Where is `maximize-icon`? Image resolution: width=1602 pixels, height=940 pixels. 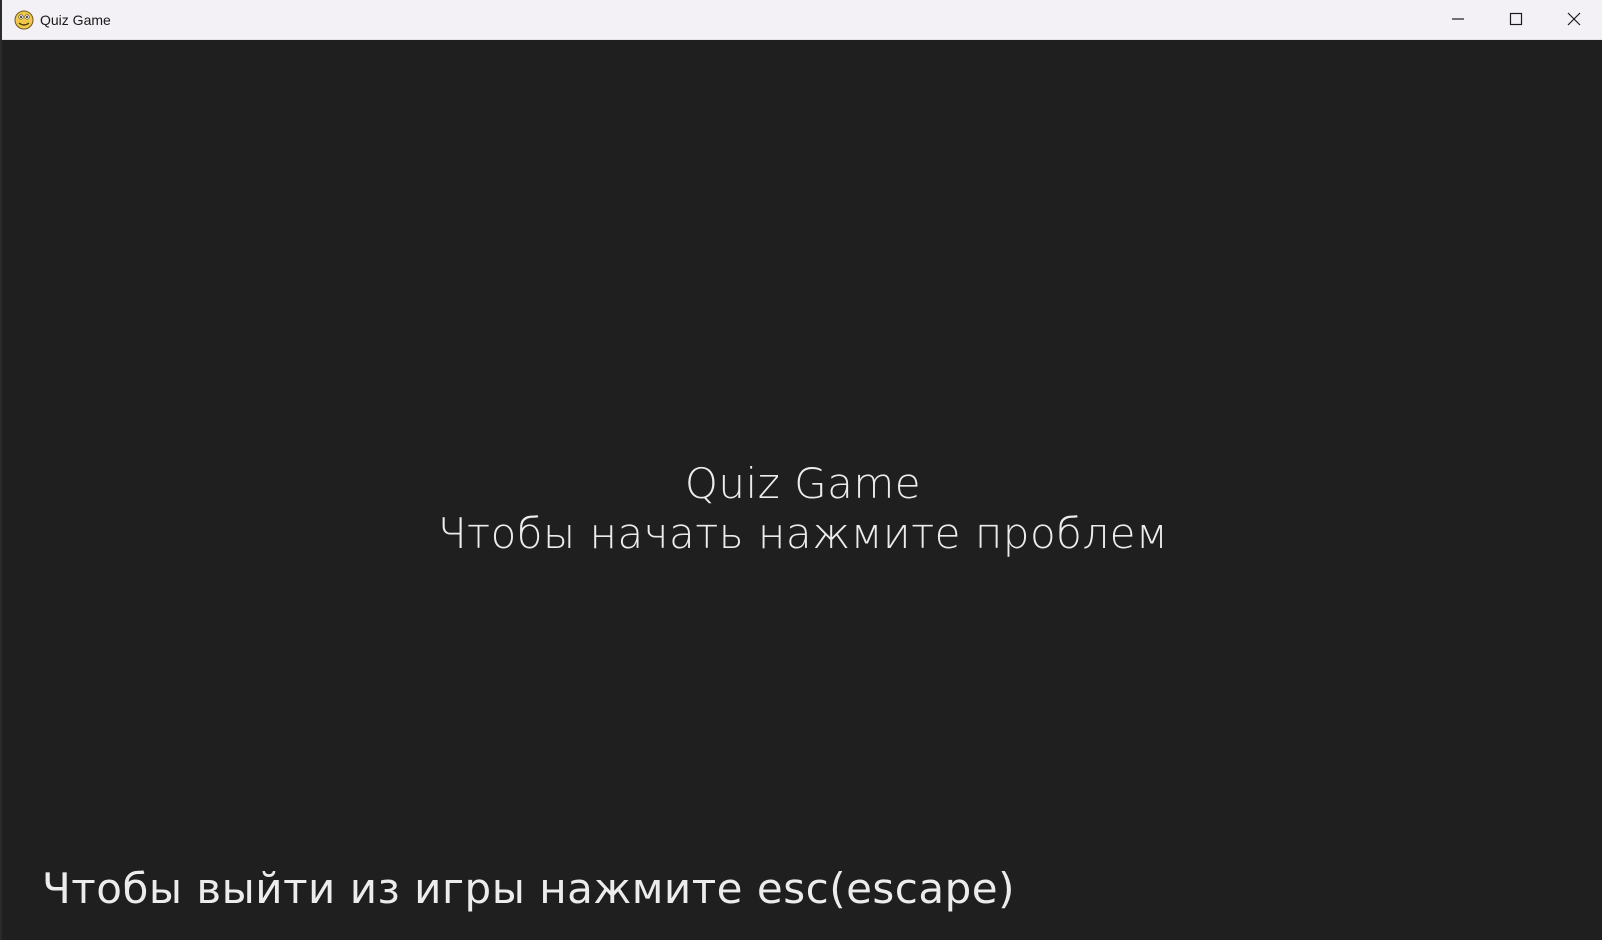 maximize-icon is located at coordinates (1516, 20).